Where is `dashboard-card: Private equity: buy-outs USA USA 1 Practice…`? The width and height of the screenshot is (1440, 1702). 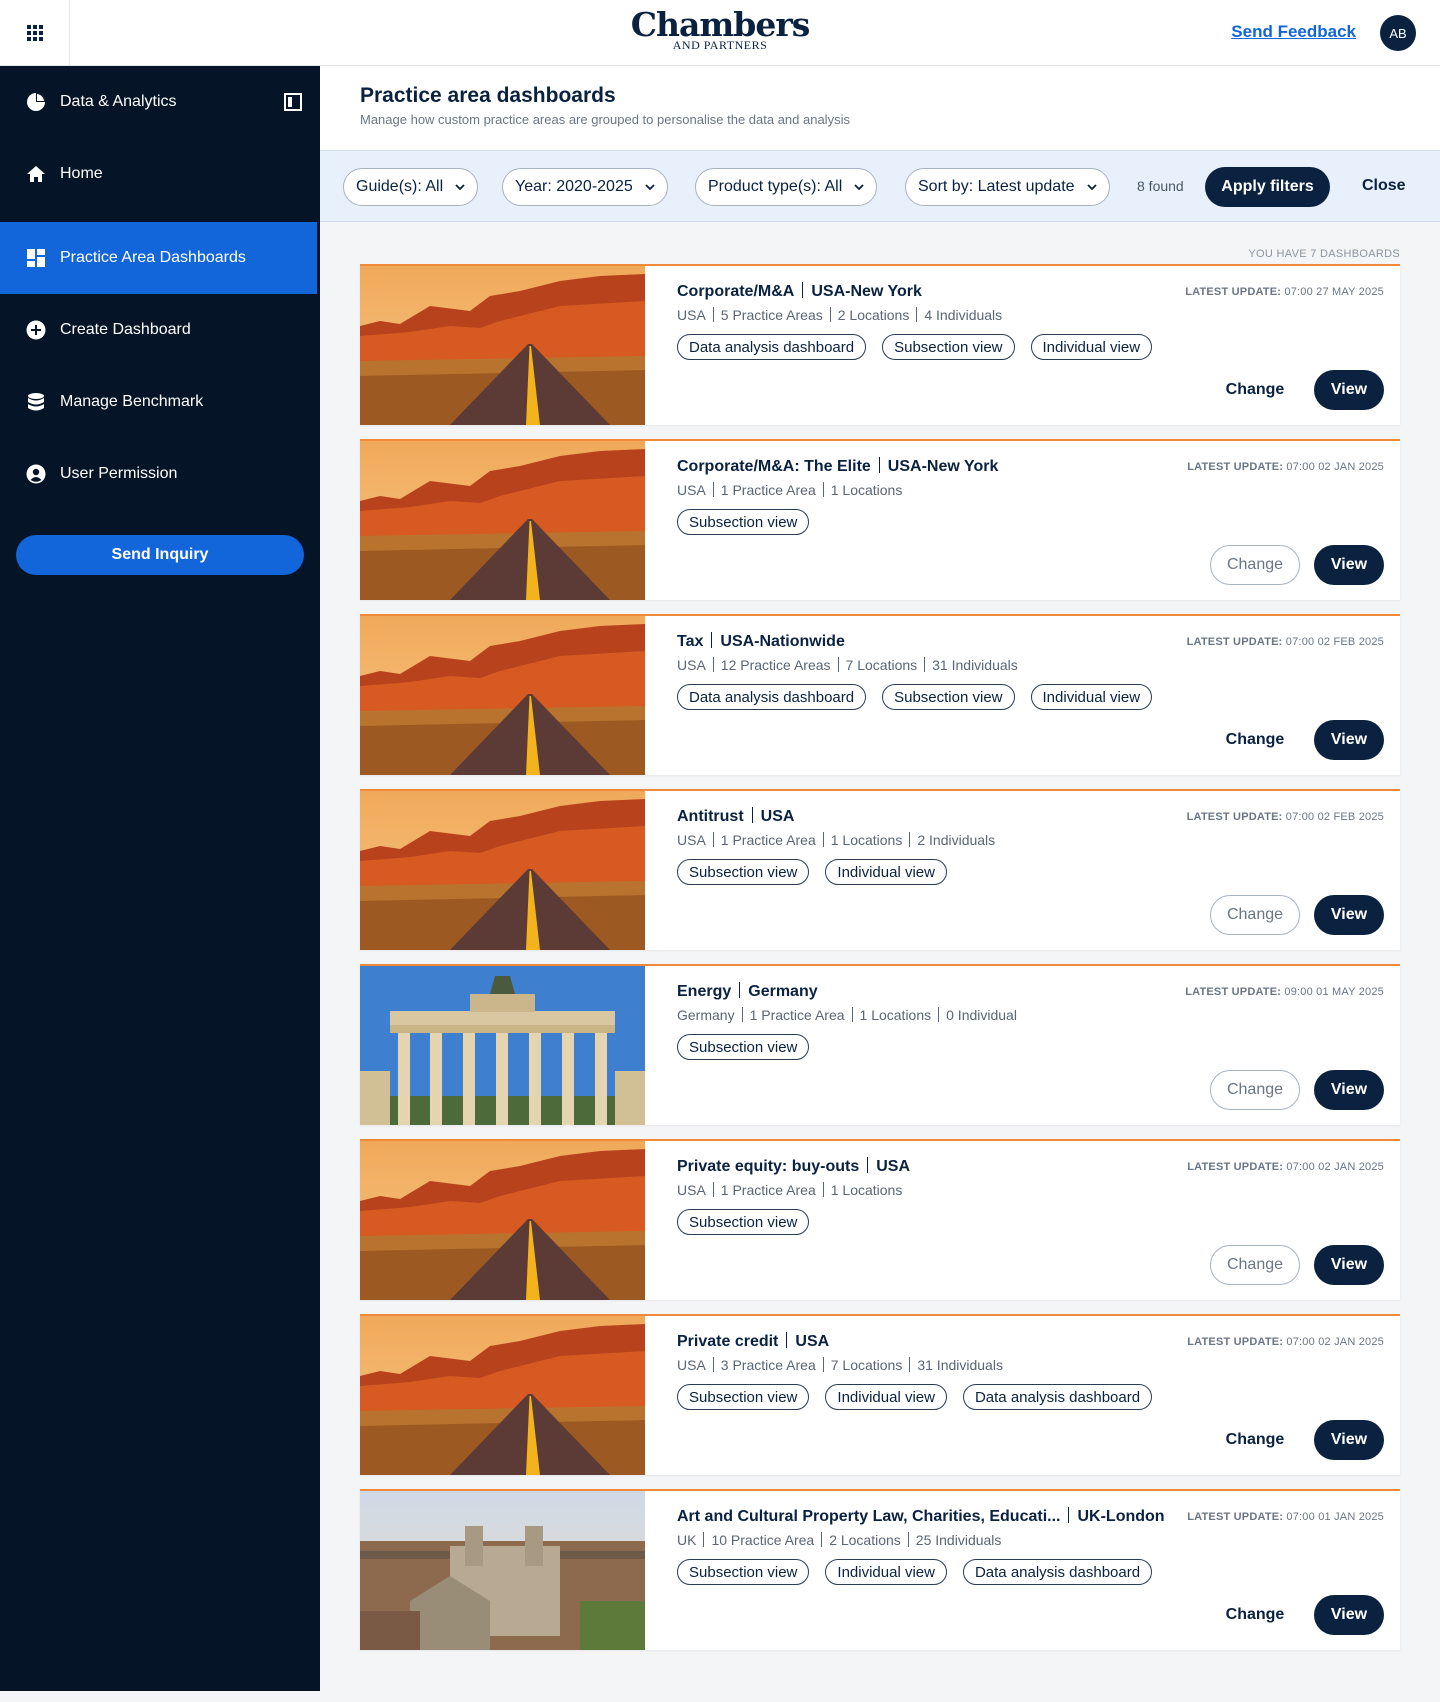 dashboard-card: Private equity: buy-outs USA USA 1 Practice… is located at coordinates (880, 1219).